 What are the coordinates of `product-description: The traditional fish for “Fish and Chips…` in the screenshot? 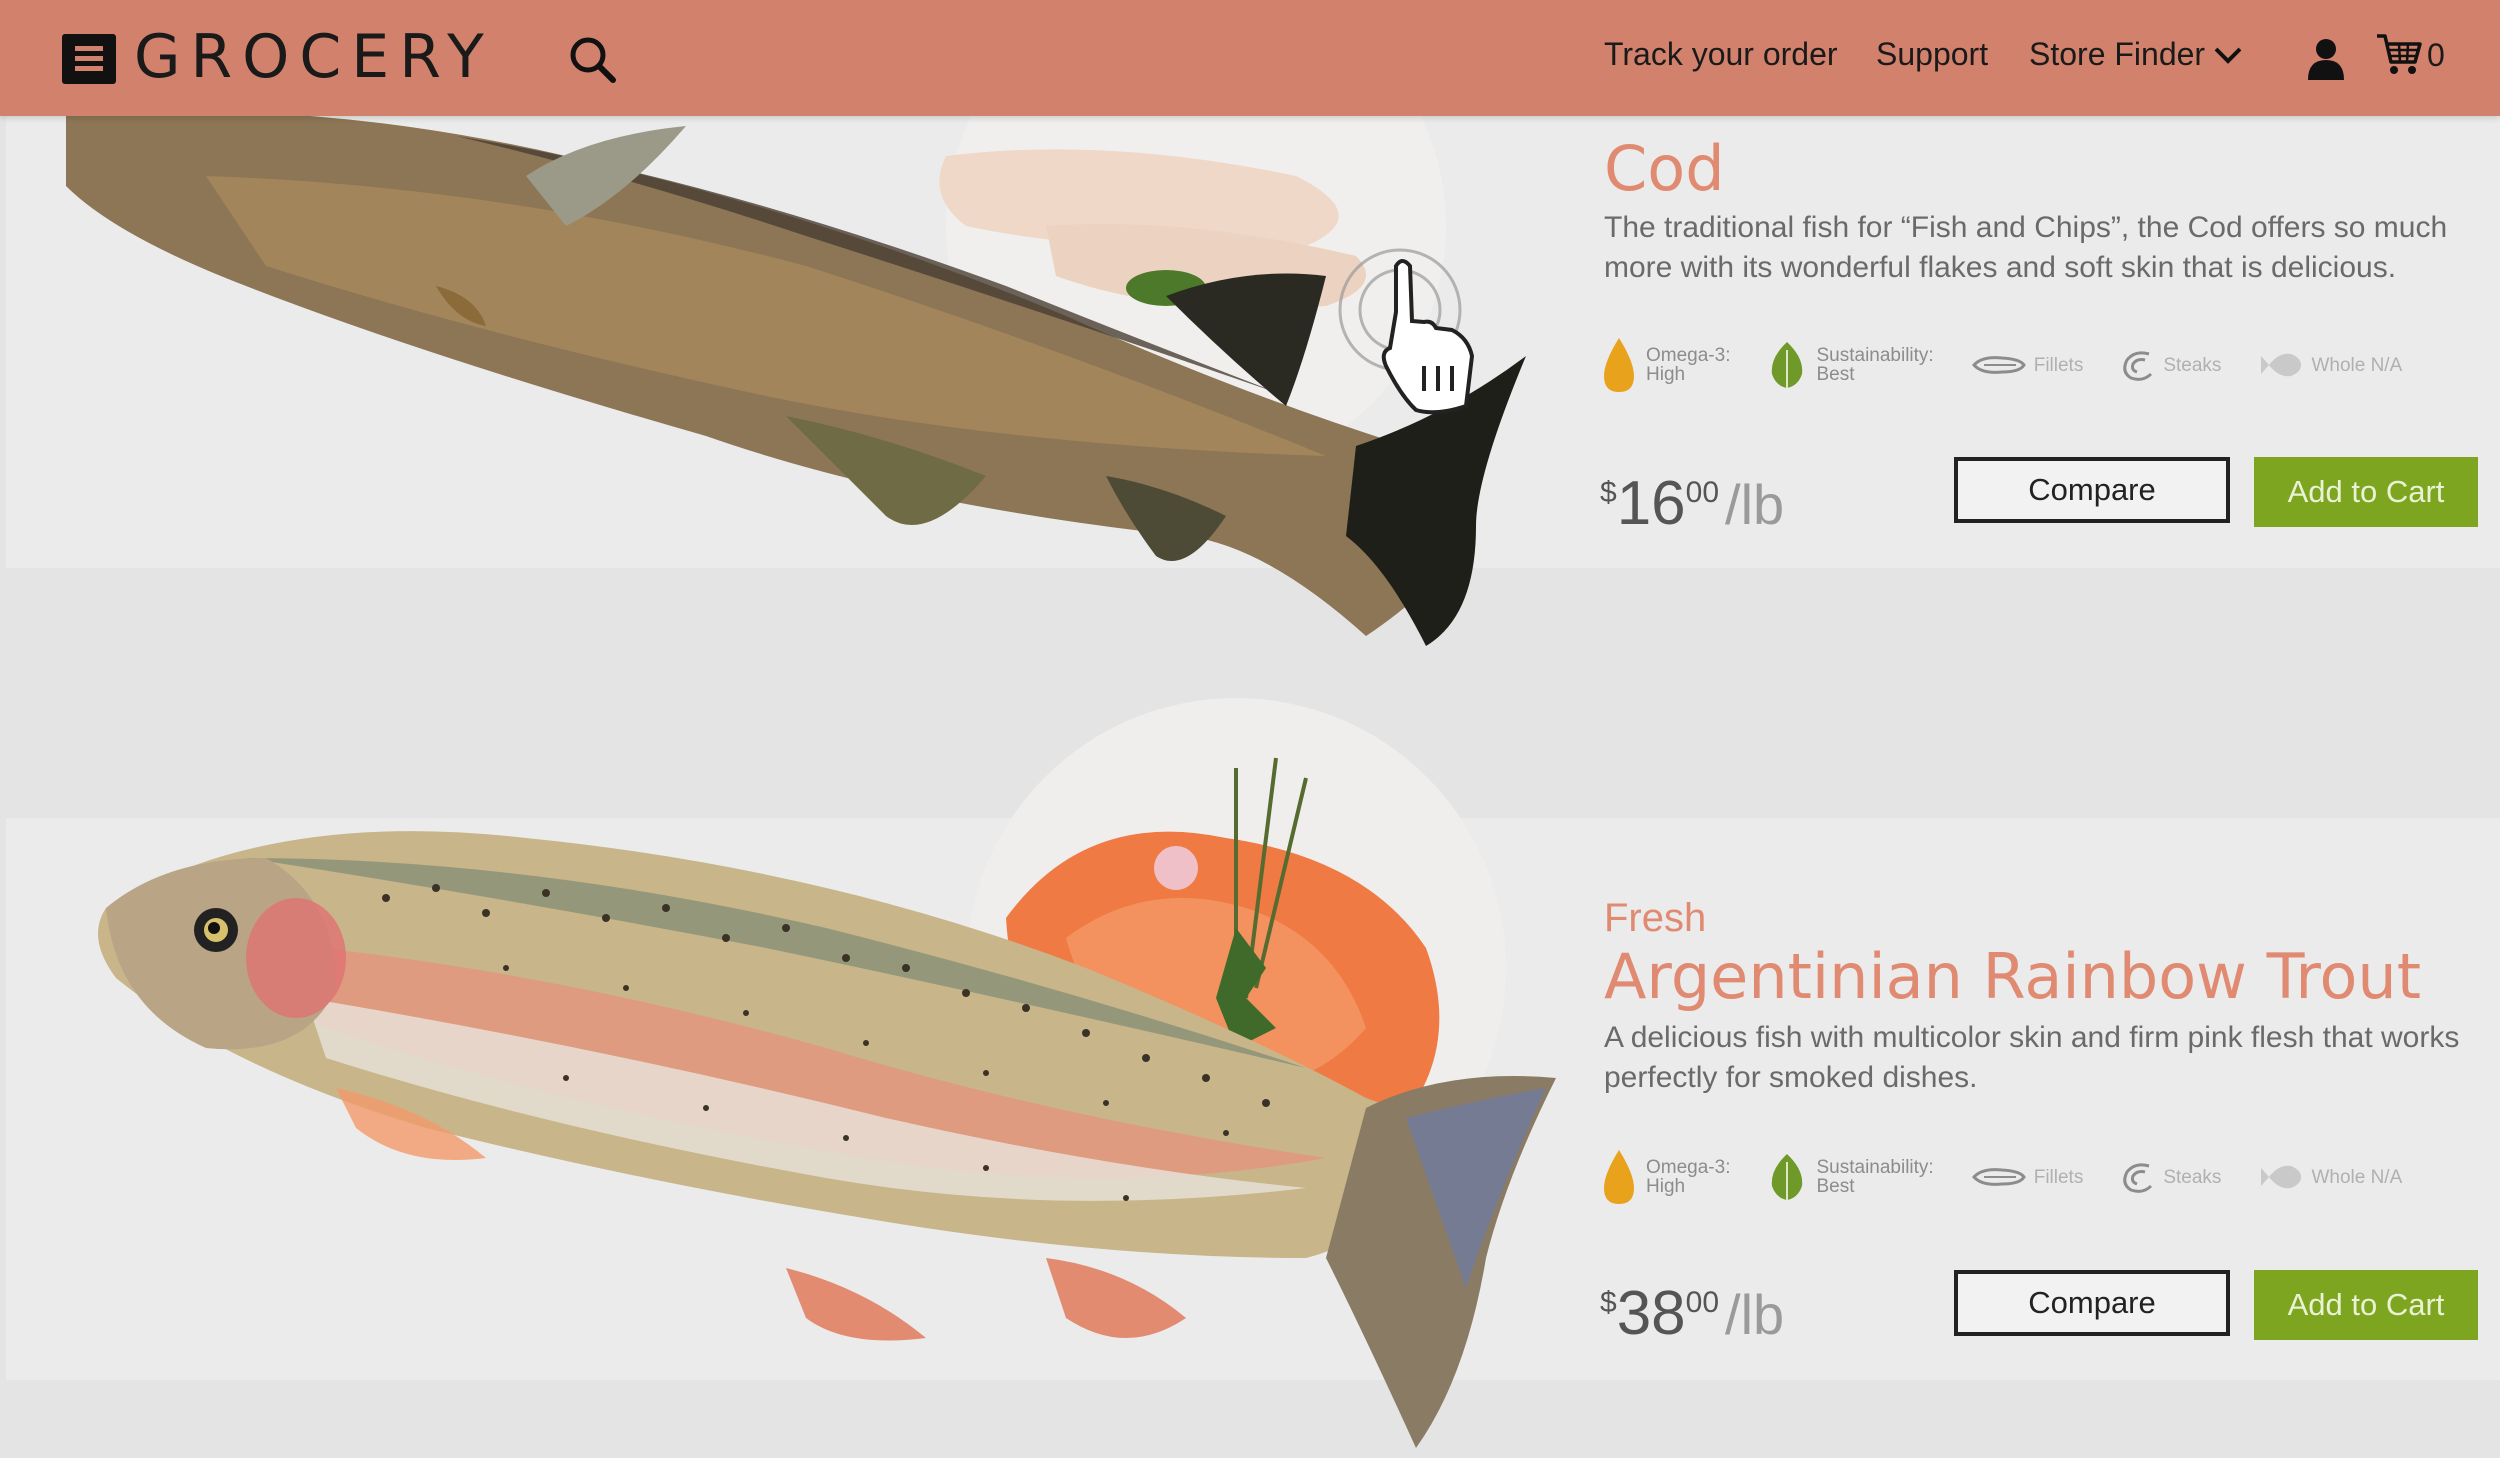 It's located at (2026, 247).